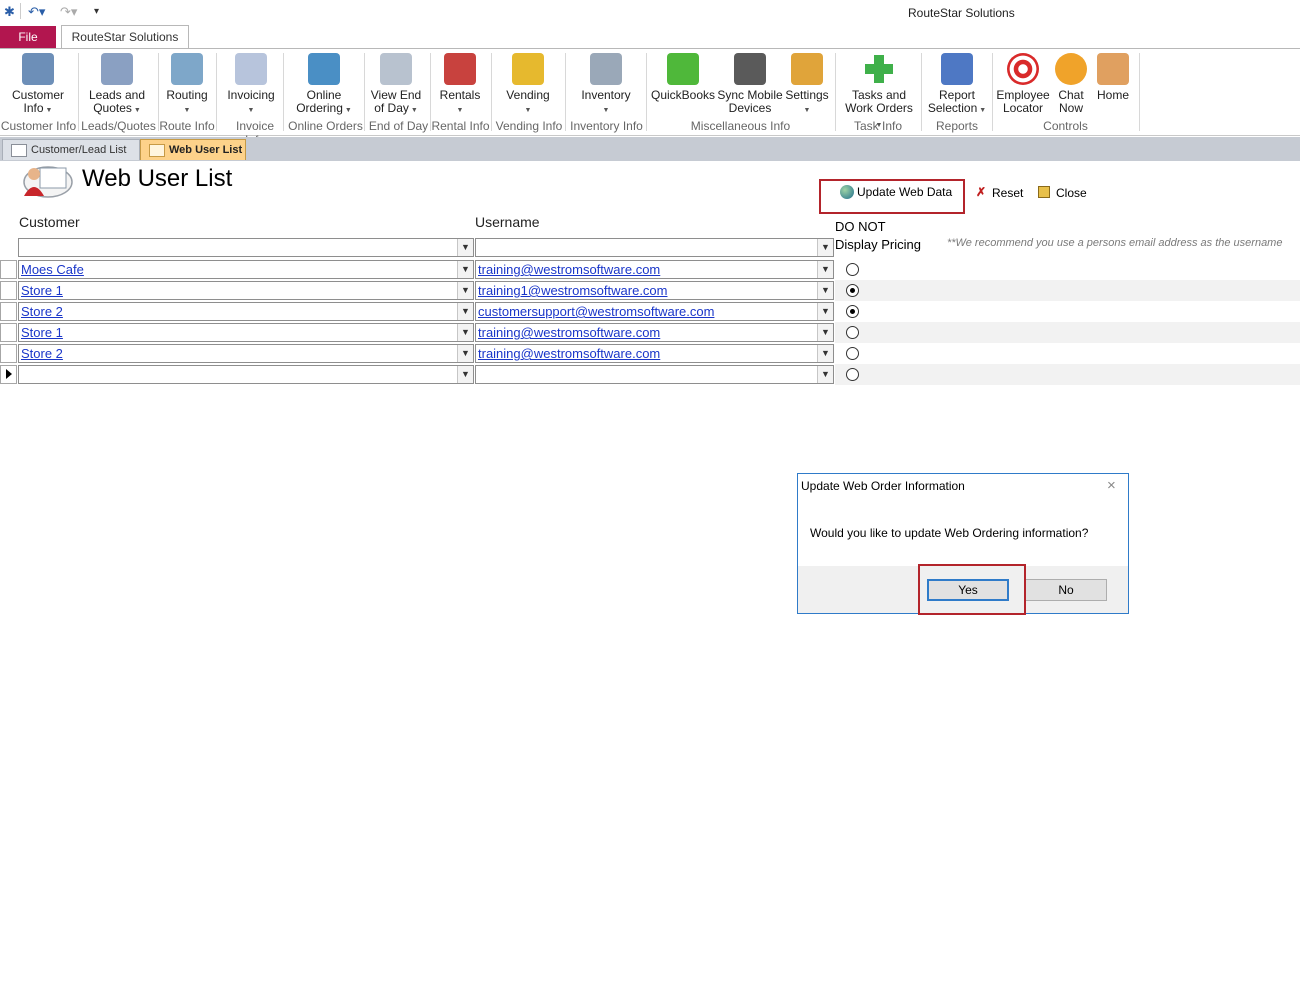 The image size is (1300, 999). Describe the element at coordinates (246, 247) in the screenshot. I see `customer-filter-combo: ▼` at that location.